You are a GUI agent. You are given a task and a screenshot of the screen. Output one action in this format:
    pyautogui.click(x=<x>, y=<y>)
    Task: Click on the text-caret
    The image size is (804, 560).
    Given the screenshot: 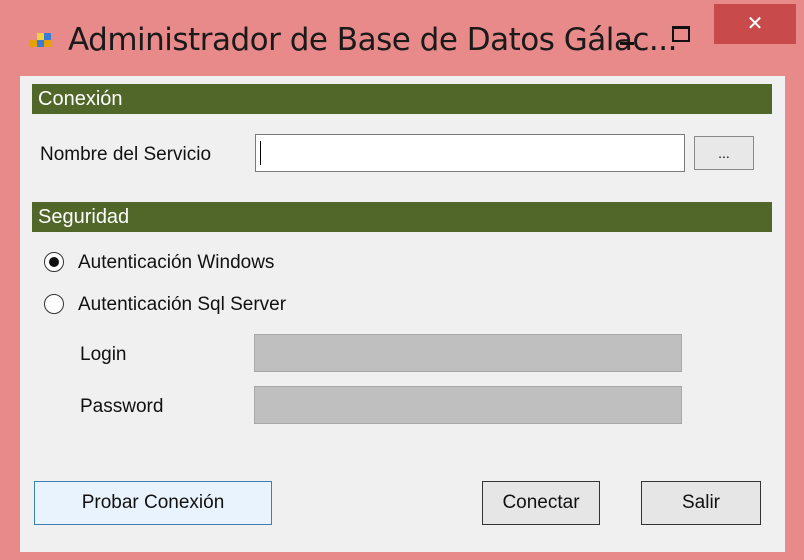 What is the action you would take?
    pyautogui.click(x=260, y=153)
    